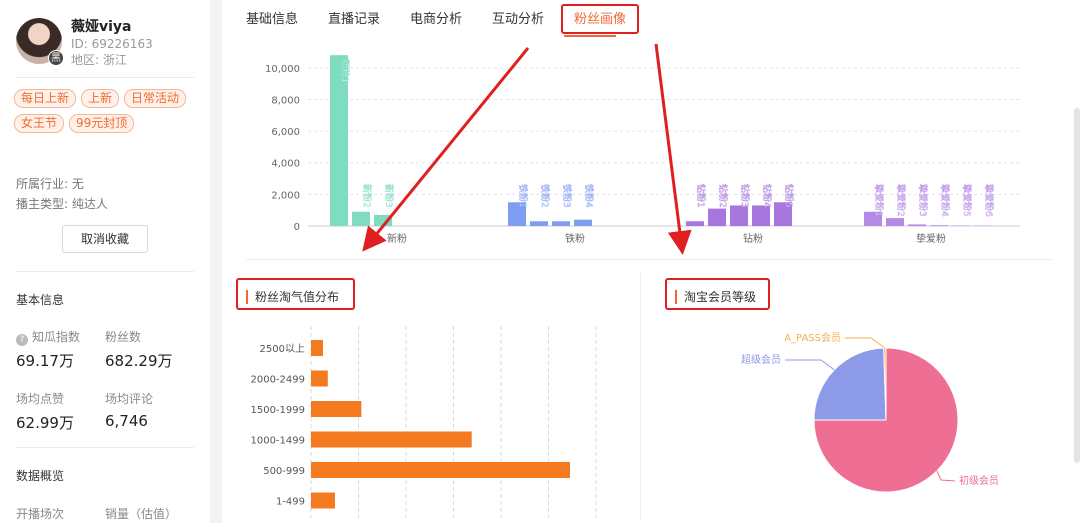 Image resolution: width=1080 pixels, height=523 pixels. Describe the element at coordinates (649, 259) in the screenshot. I see `section-divider` at that location.